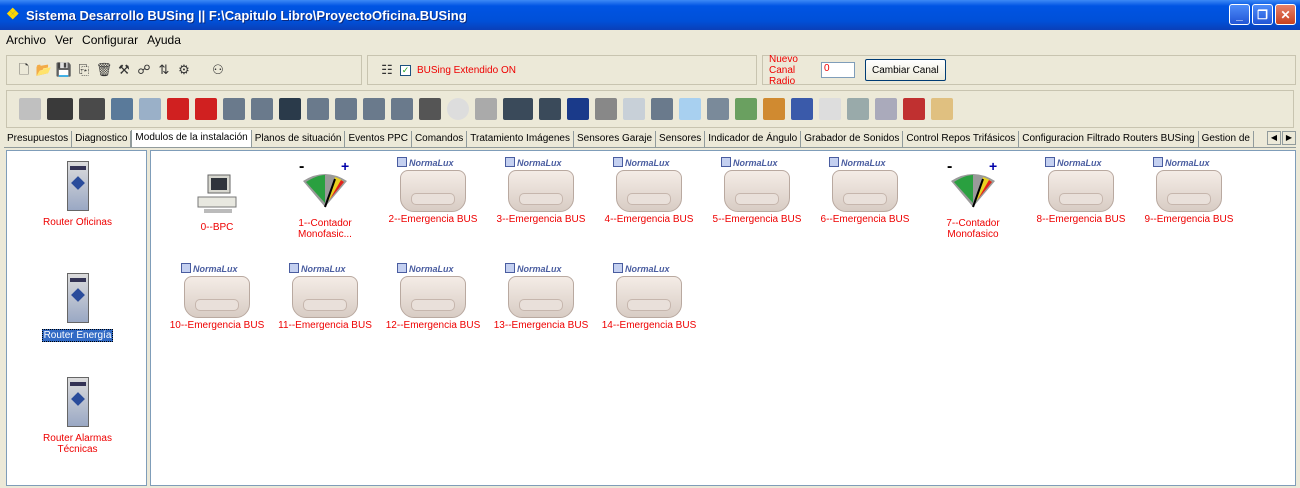  Describe the element at coordinates (102, 139) in the screenshot. I see `tab-diagnostico: Diagnostico` at that location.